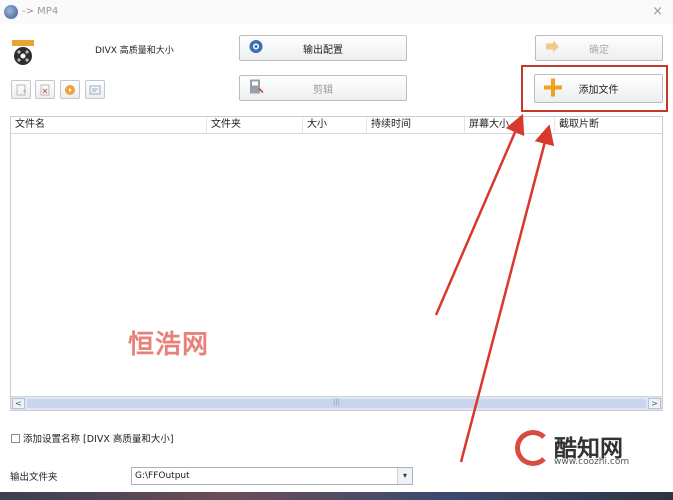 This screenshot has height=500, width=673. Describe the element at coordinates (336, 12) in the screenshot. I see `title-bar: -> MP4 ×` at that location.